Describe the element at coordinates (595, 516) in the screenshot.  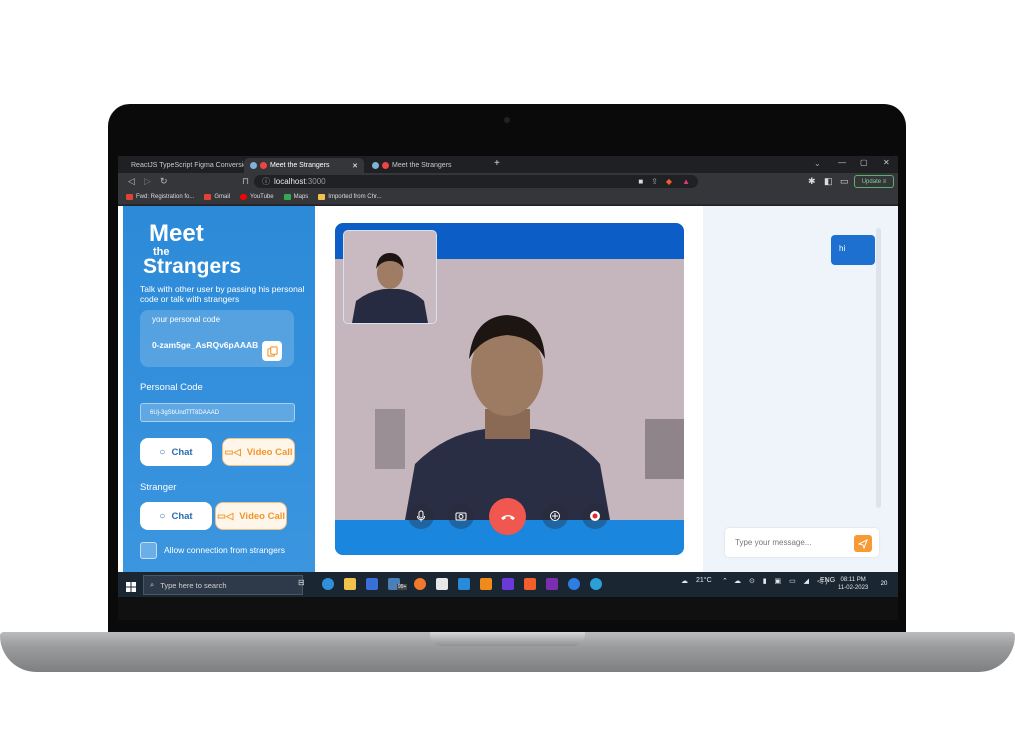
I see `record-button` at that location.